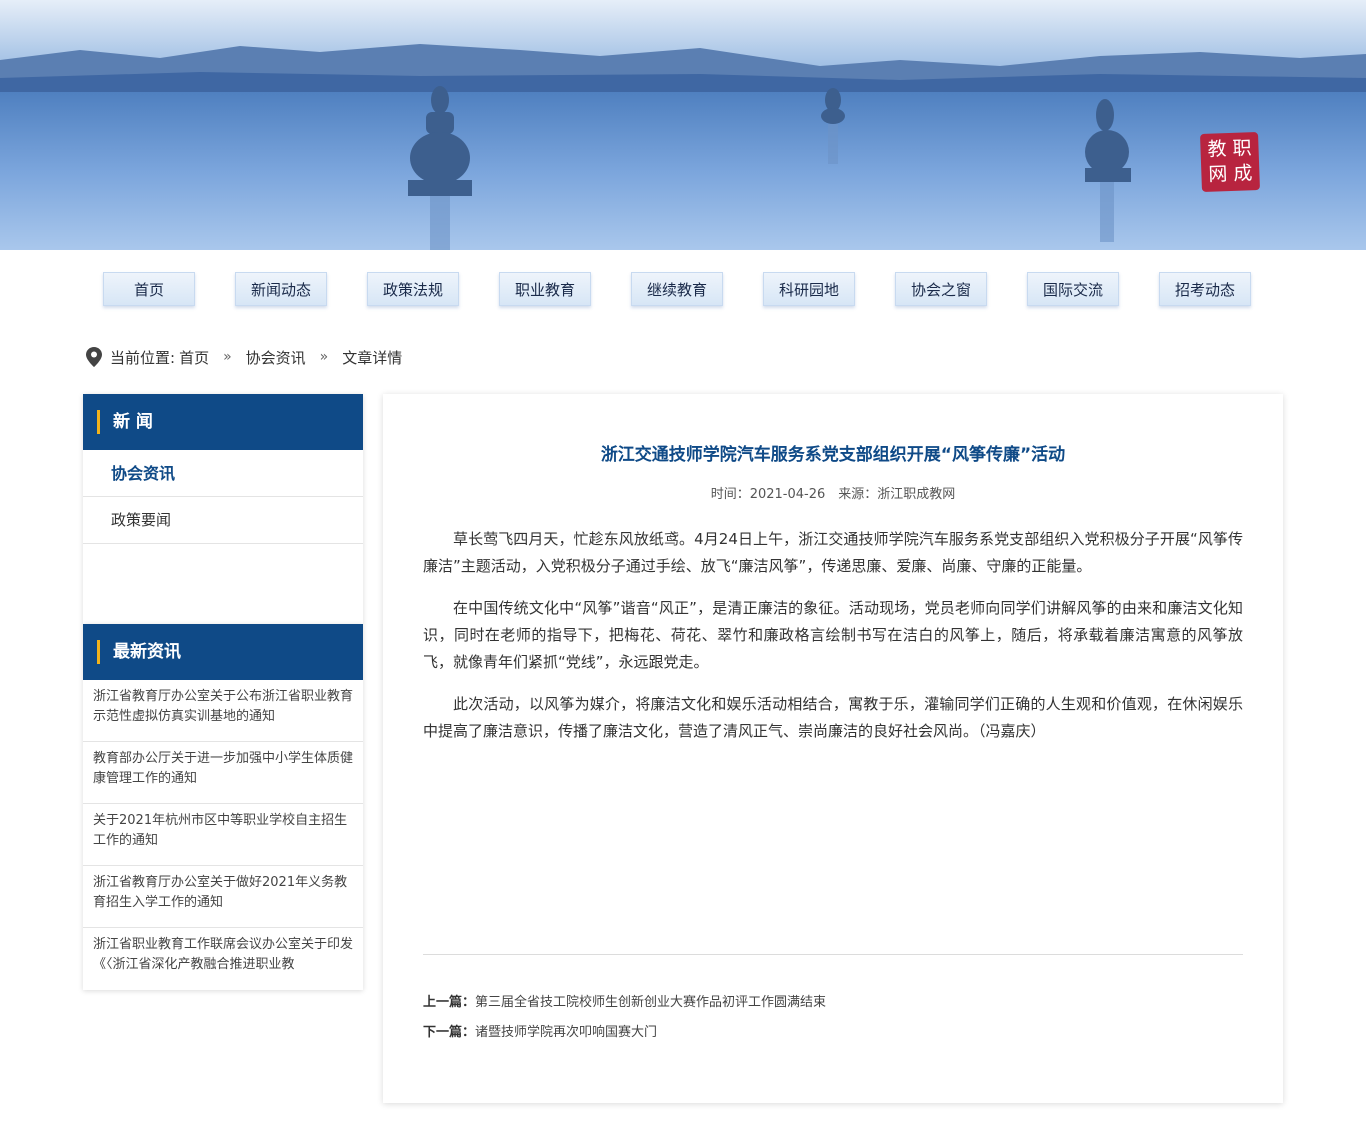 The image size is (1366, 1131). Describe the element at coordinates (223, 652) in the screenshot. I see `latest-news-title: 最新资讯` at that location.